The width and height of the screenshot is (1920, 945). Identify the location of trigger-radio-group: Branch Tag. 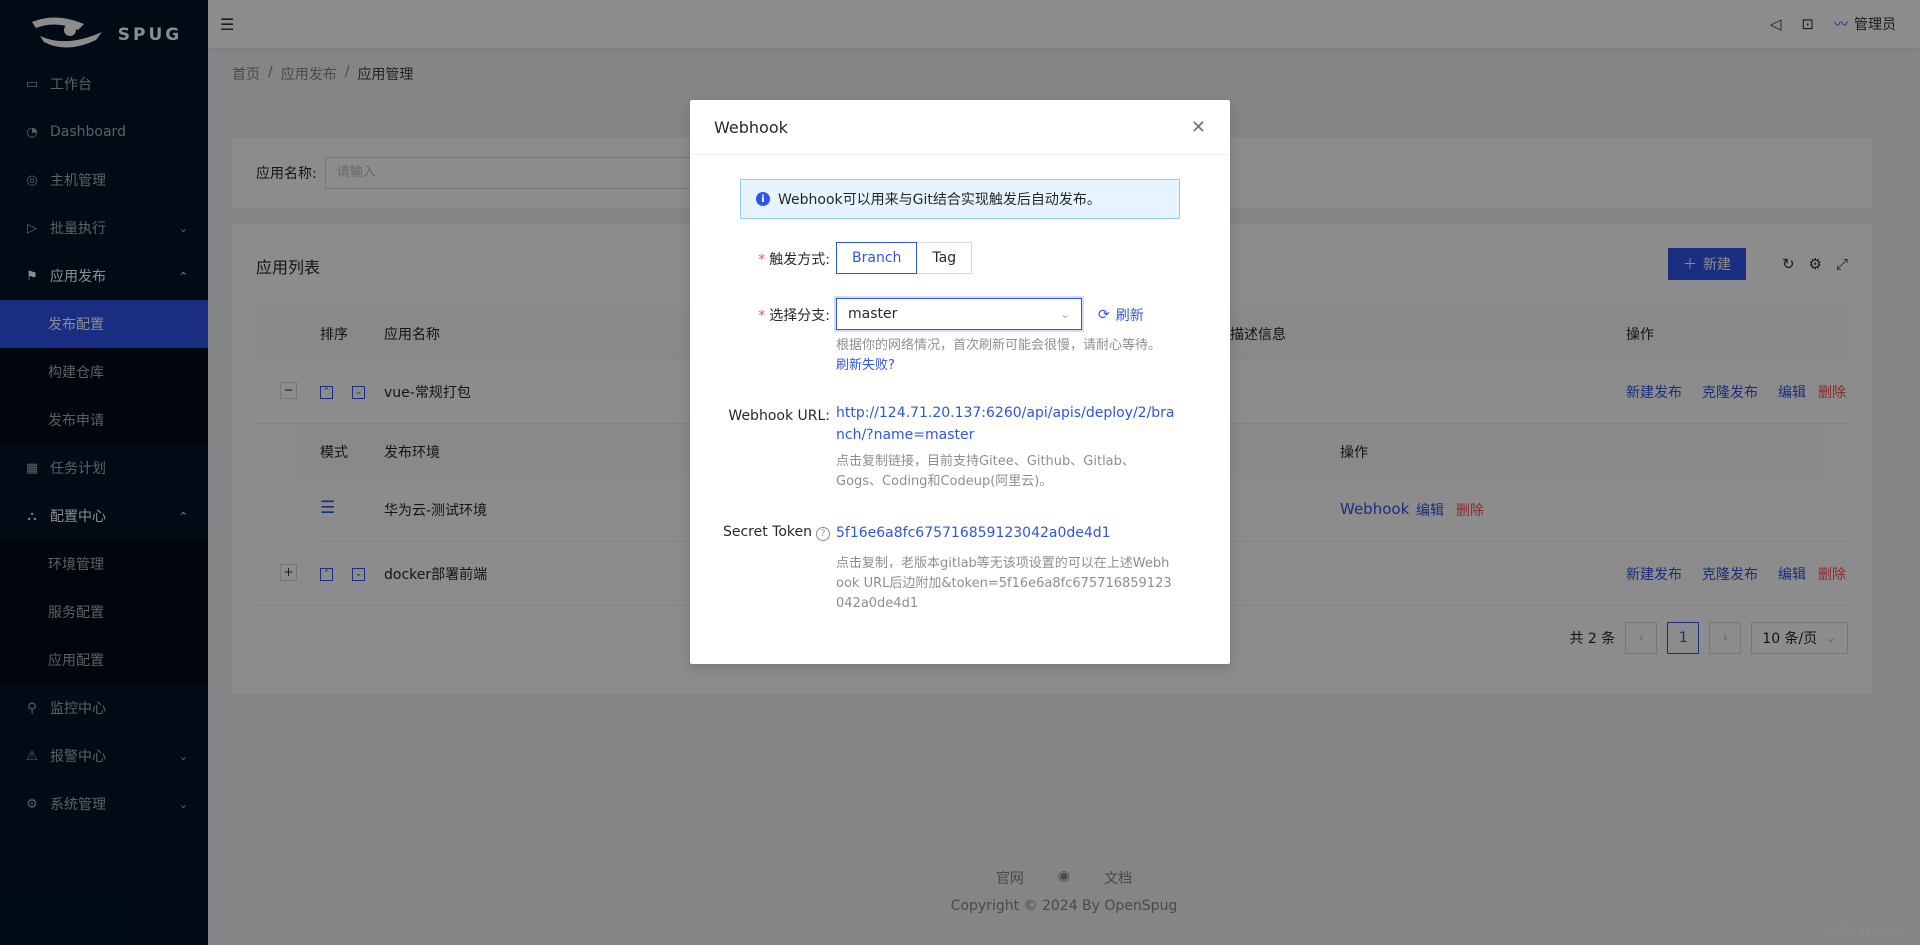
(904, 258).